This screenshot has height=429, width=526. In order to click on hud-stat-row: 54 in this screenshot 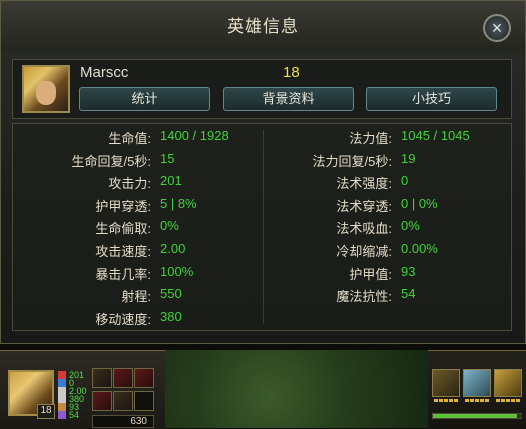, I will do `click(68, 415)`.